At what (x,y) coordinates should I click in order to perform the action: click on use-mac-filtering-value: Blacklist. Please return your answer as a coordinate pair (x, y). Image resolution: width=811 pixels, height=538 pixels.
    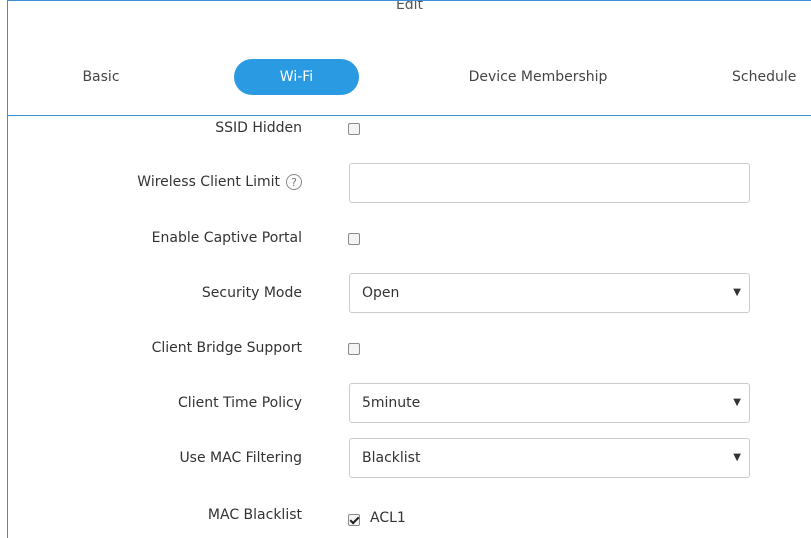
    Looking at the image, I should click on (391, 458).